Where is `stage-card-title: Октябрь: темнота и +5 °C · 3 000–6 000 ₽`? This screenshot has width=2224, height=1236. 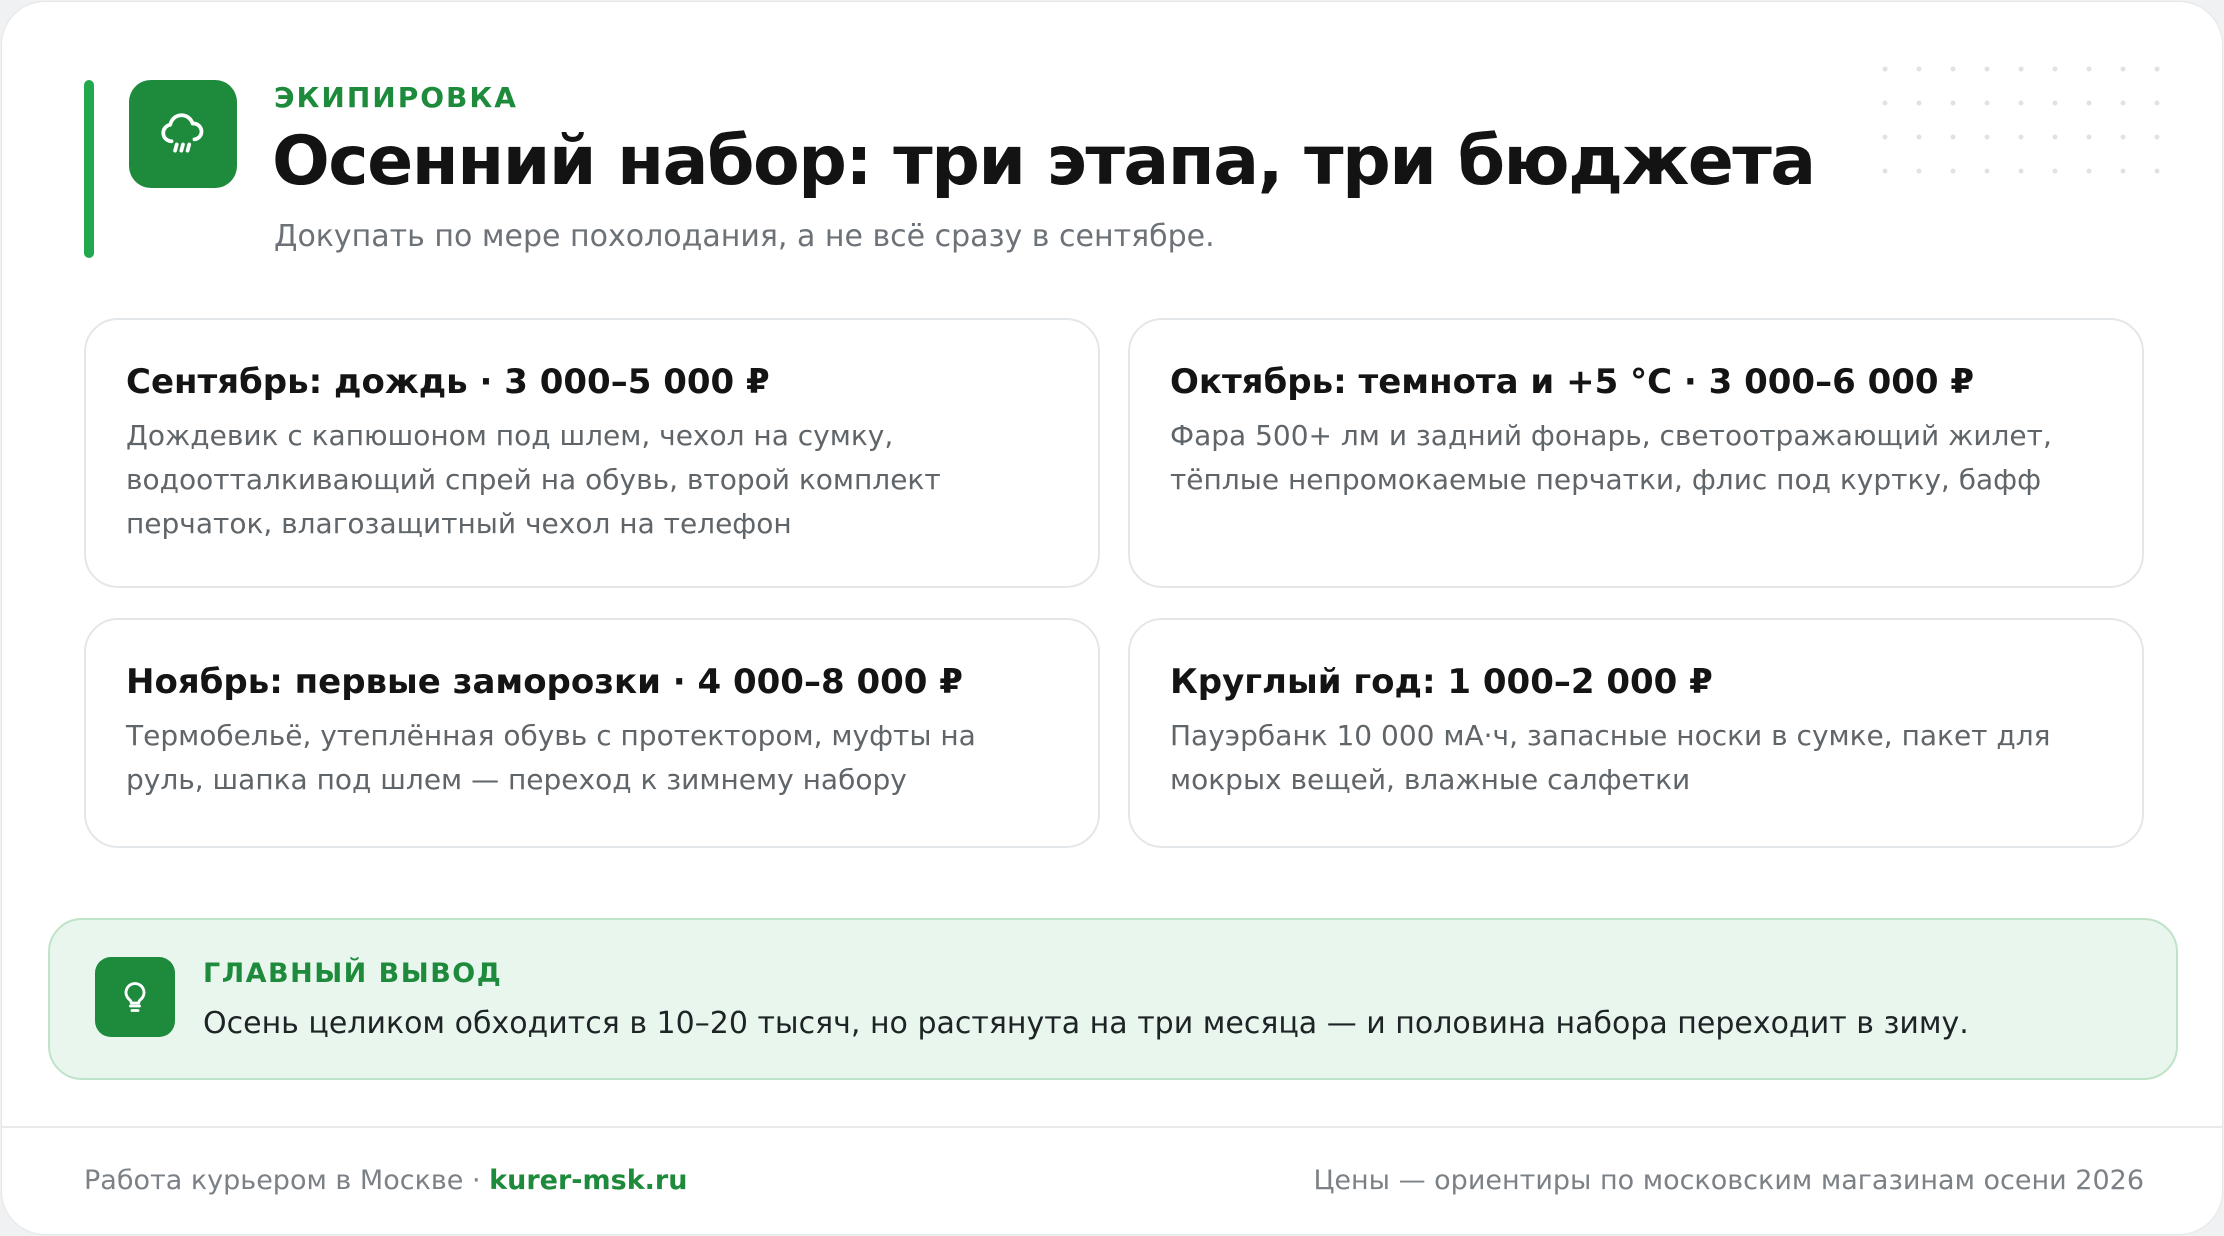 stage-card-title: Октябрь: темнота и +5 °C · 3 000–6 000 ₽ is located at coordinates (1572, 382).